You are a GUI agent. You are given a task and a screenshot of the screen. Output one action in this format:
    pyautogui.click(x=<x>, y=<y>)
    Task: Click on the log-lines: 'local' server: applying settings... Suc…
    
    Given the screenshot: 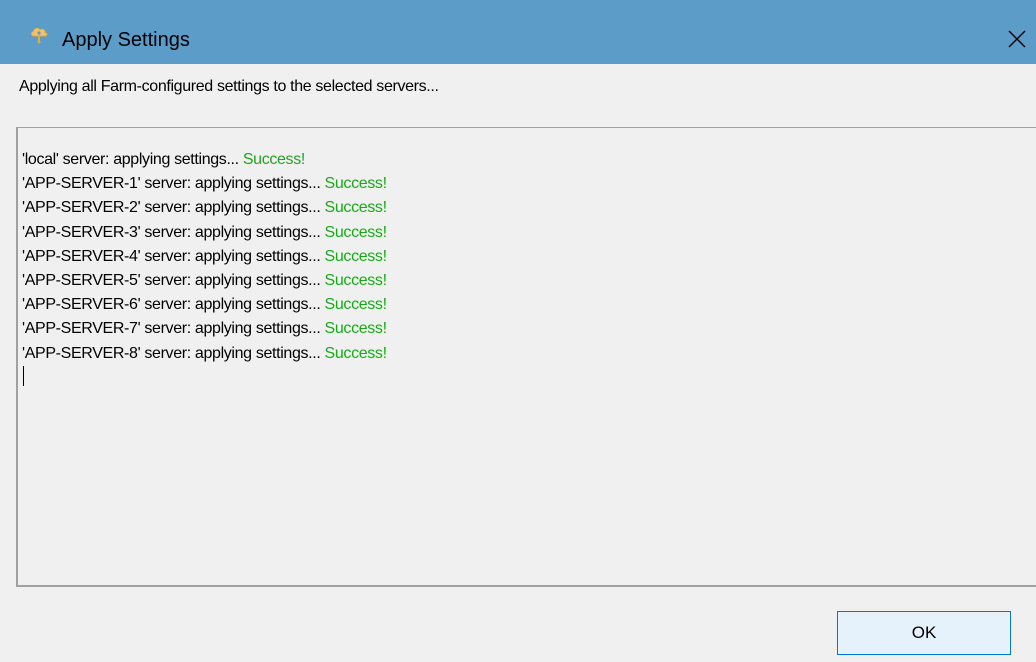 What is the action you would take?
    pyautogui.click(x=204, y=257)
    